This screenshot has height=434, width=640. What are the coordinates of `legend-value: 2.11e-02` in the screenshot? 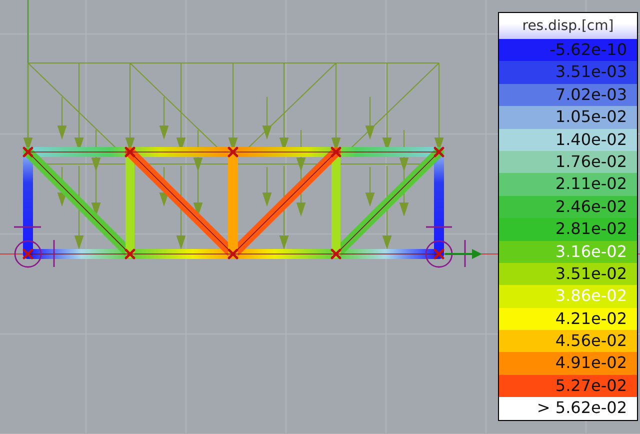 It's located at (568, 184).